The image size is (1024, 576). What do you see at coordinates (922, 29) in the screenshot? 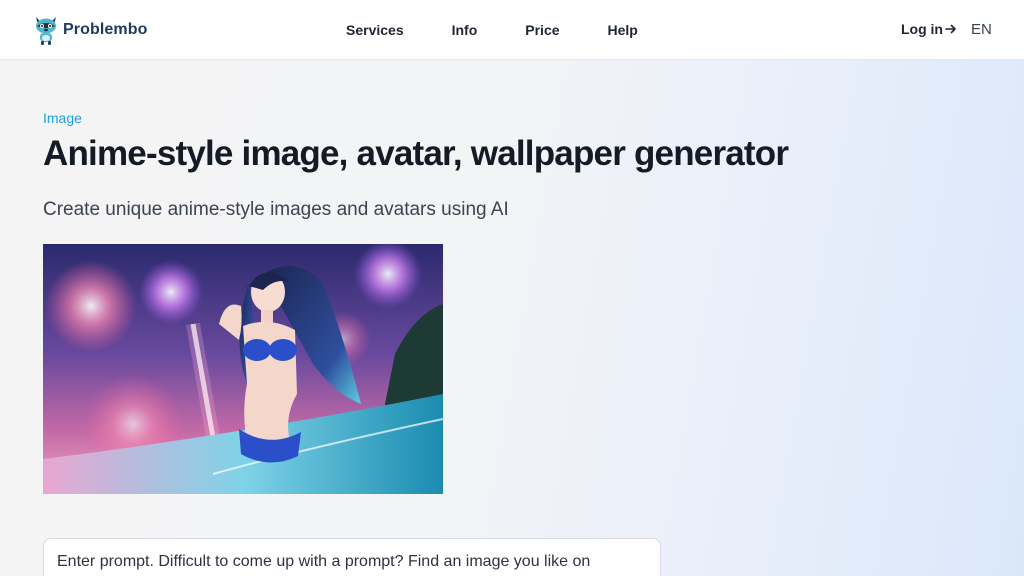
I see `login-label: Log in` at bounding box center [922, 29].